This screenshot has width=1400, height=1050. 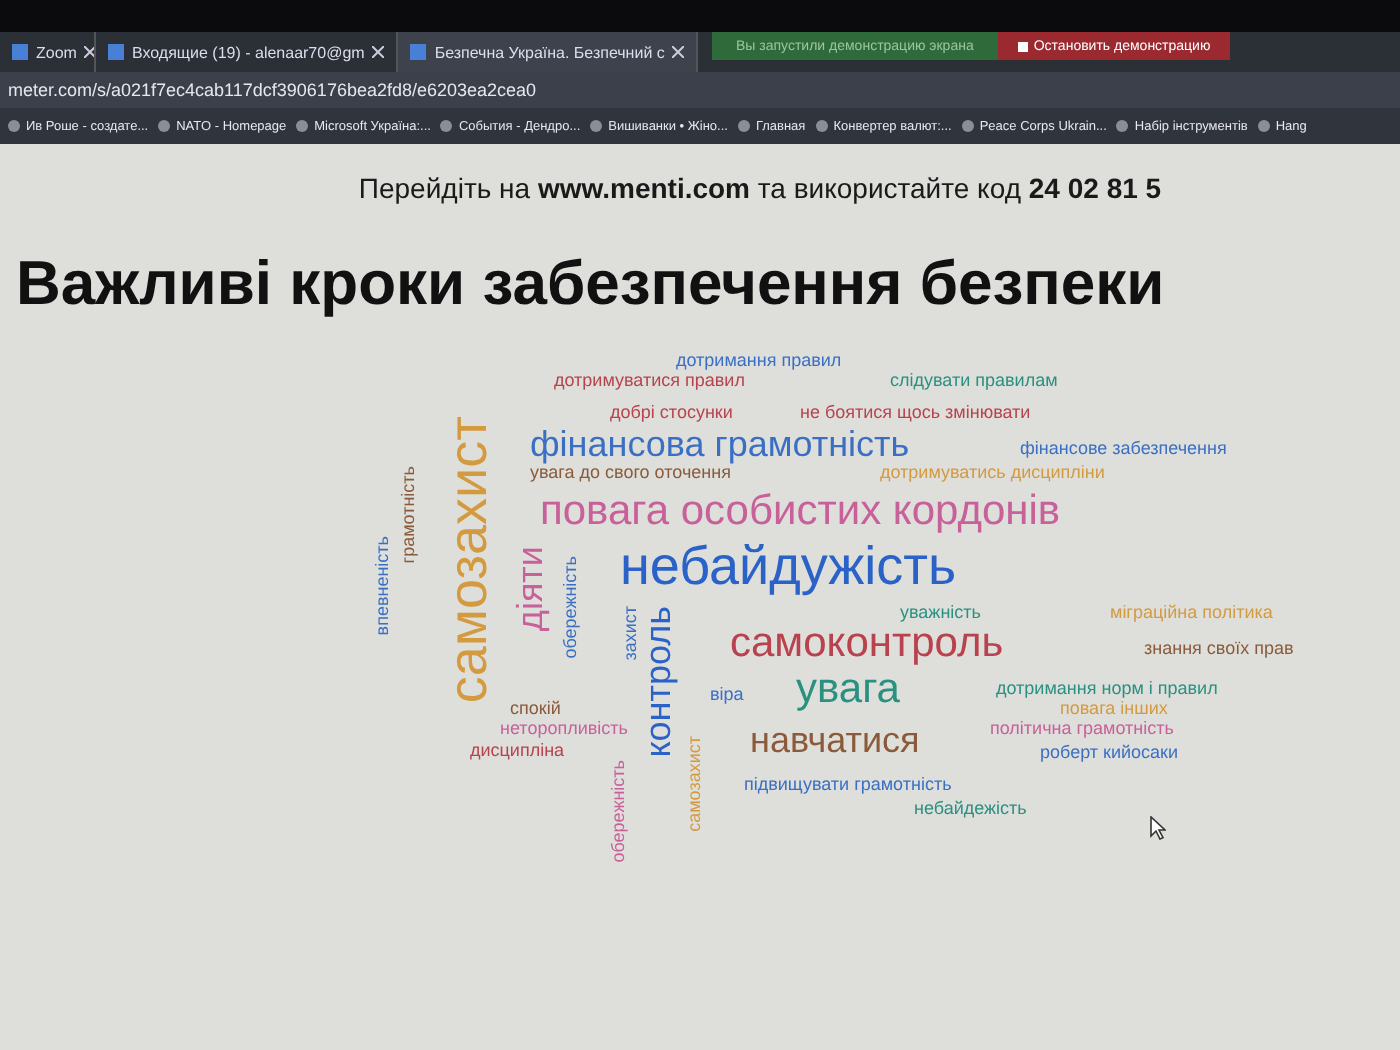 What do you see at coordinates (800, 512) in the screenshot?
I see `word-cloud-word: повага особистих кордонів` at bounding box center [800, 512].